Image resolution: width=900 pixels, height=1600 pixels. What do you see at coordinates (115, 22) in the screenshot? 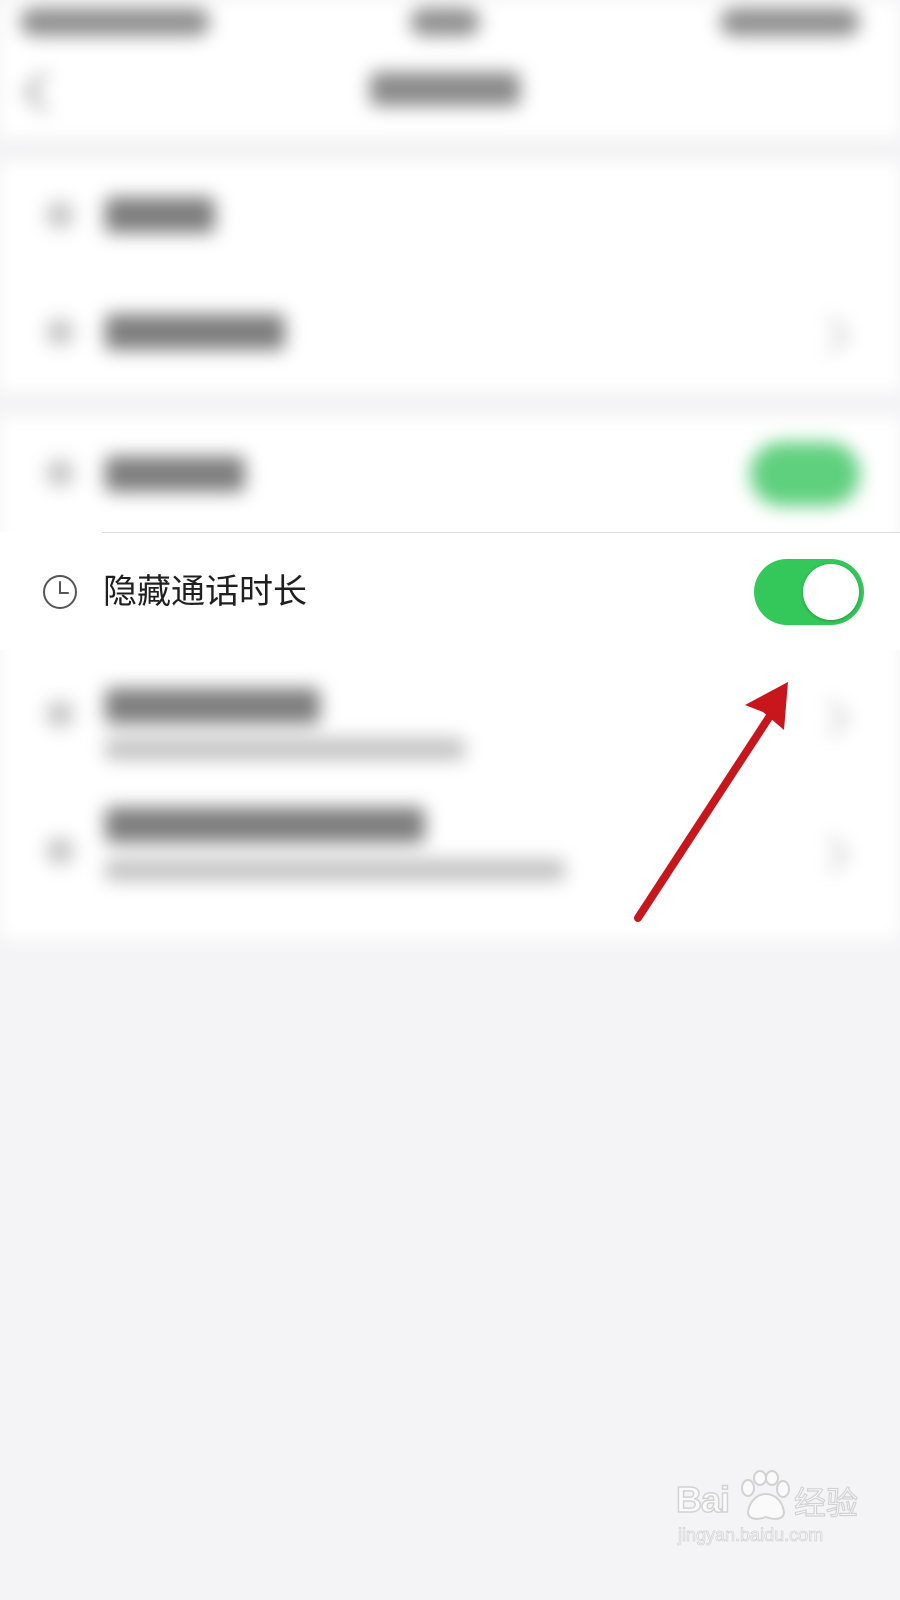
I see `status-bar-time` at bounding box center [115, 22].